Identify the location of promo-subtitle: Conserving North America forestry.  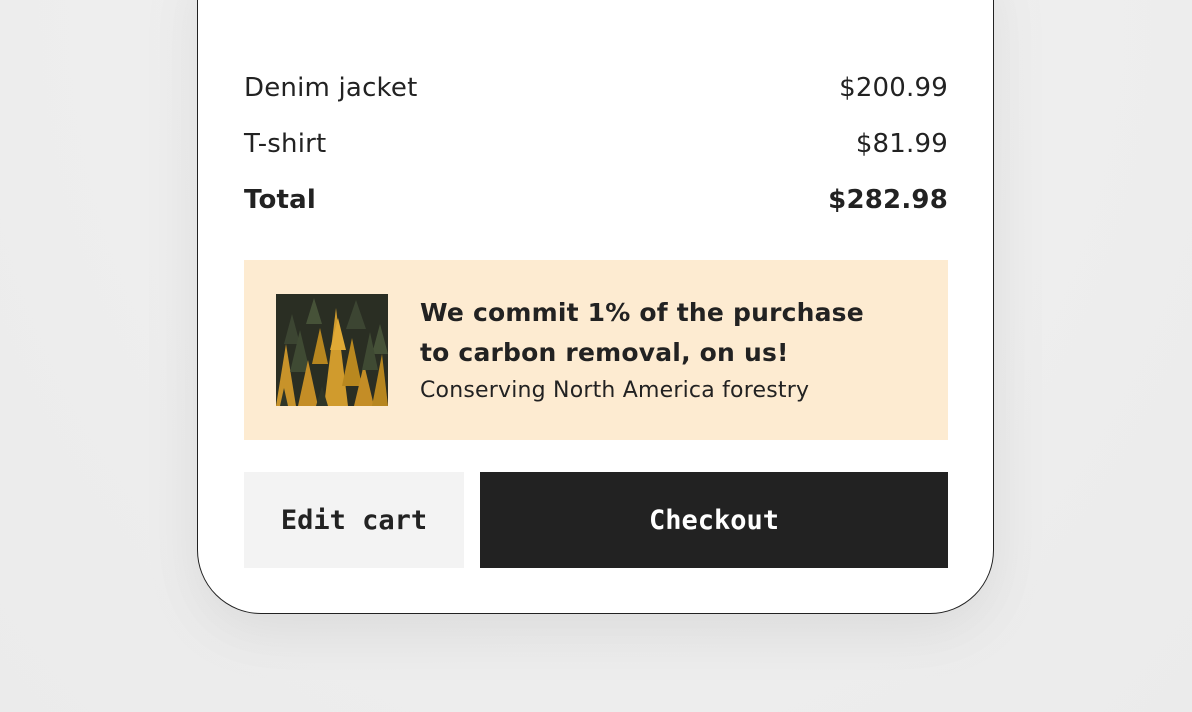
(615, 390).